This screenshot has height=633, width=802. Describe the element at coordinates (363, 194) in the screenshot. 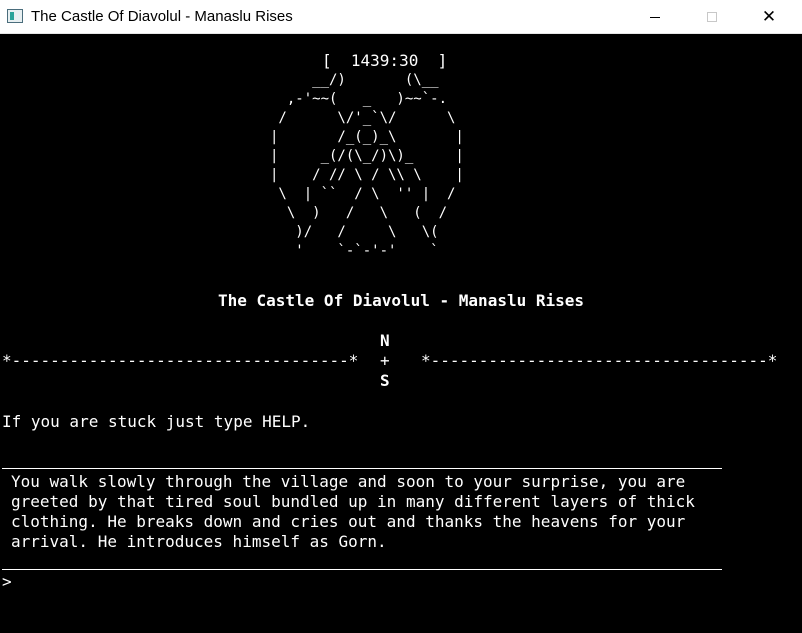

I see `ascii-art-line: \ | `` / \ '' | /` at that location.